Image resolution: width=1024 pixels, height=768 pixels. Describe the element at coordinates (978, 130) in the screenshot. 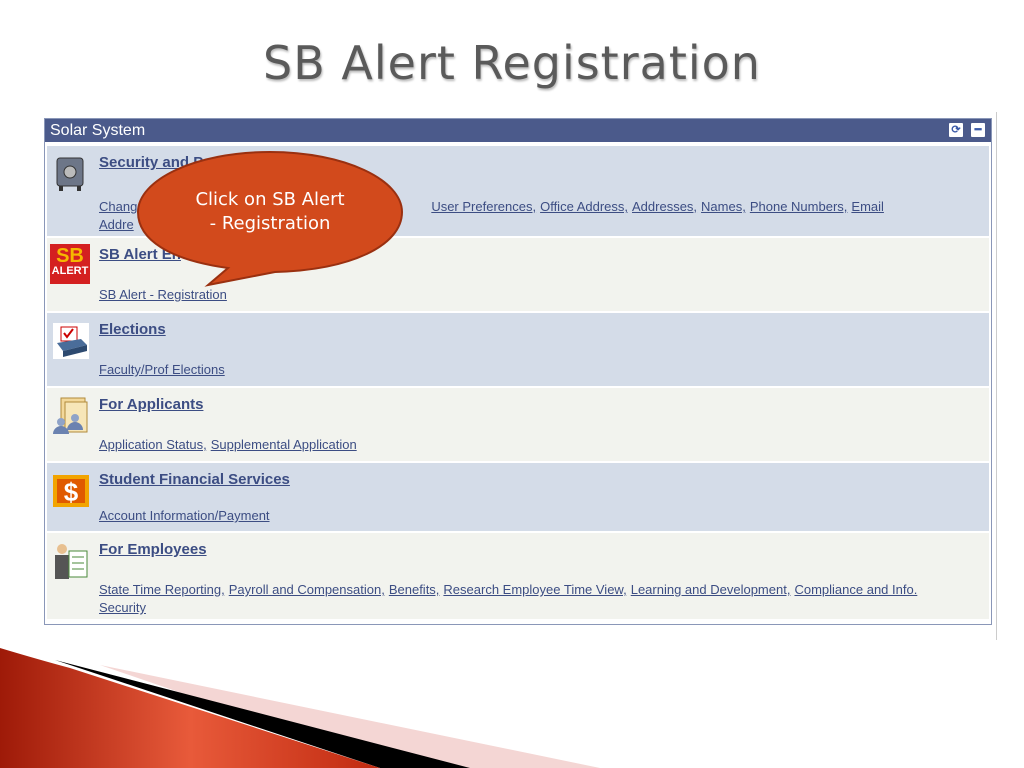

I see `minimize-icon: ━` at that location.